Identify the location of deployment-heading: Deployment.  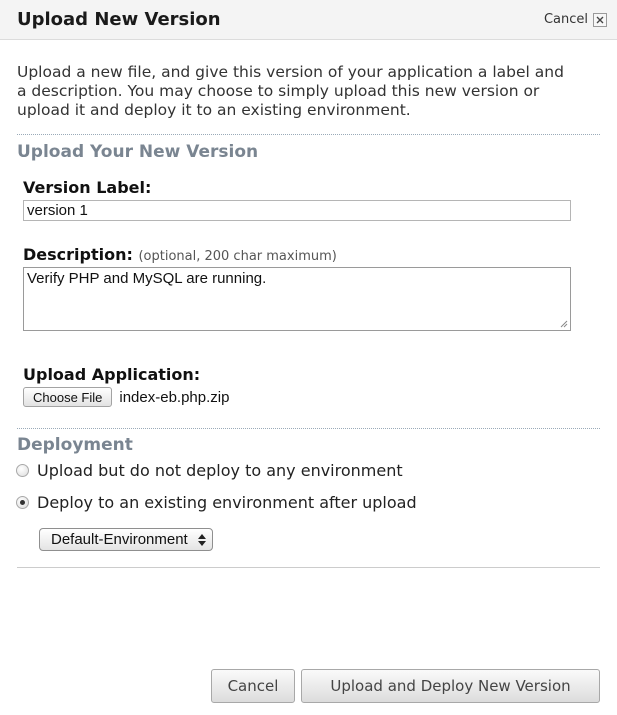
(75, 445).